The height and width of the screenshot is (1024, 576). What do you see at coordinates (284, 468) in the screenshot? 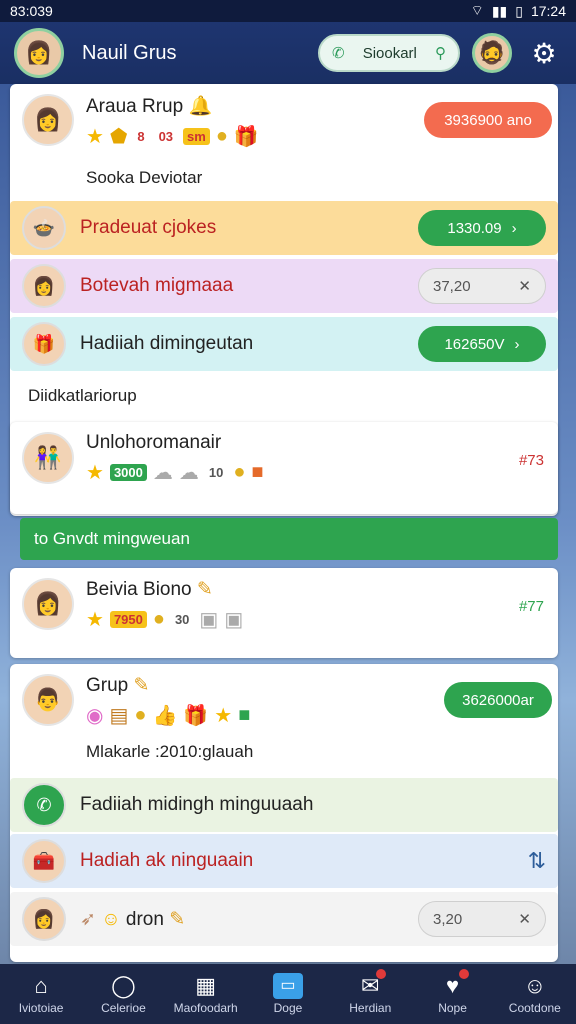
I see `user-card: 👫 Unlohoromanair ★ 3000 ☁ ☁ 10 ● ■ #73` at bounding box center [284, 468].